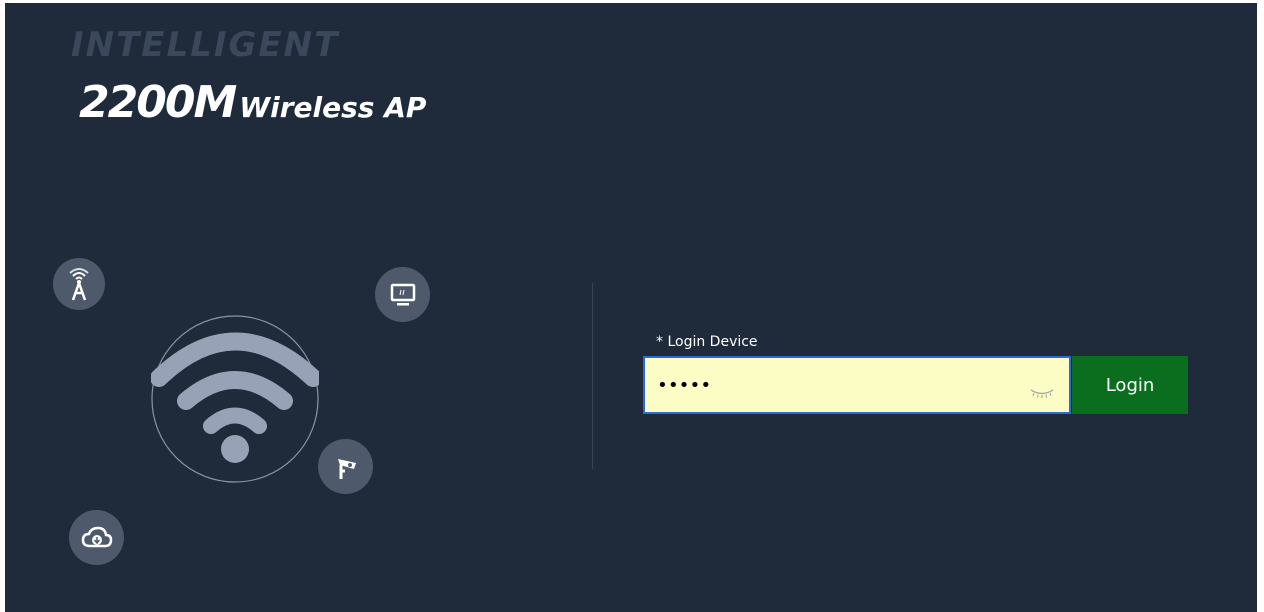 The width and height of the screenshot is (1264, 612). What do you see at coordinates (345, 466) in the screenshot?
I see `camera-icon` at bounding box center [345, 466].